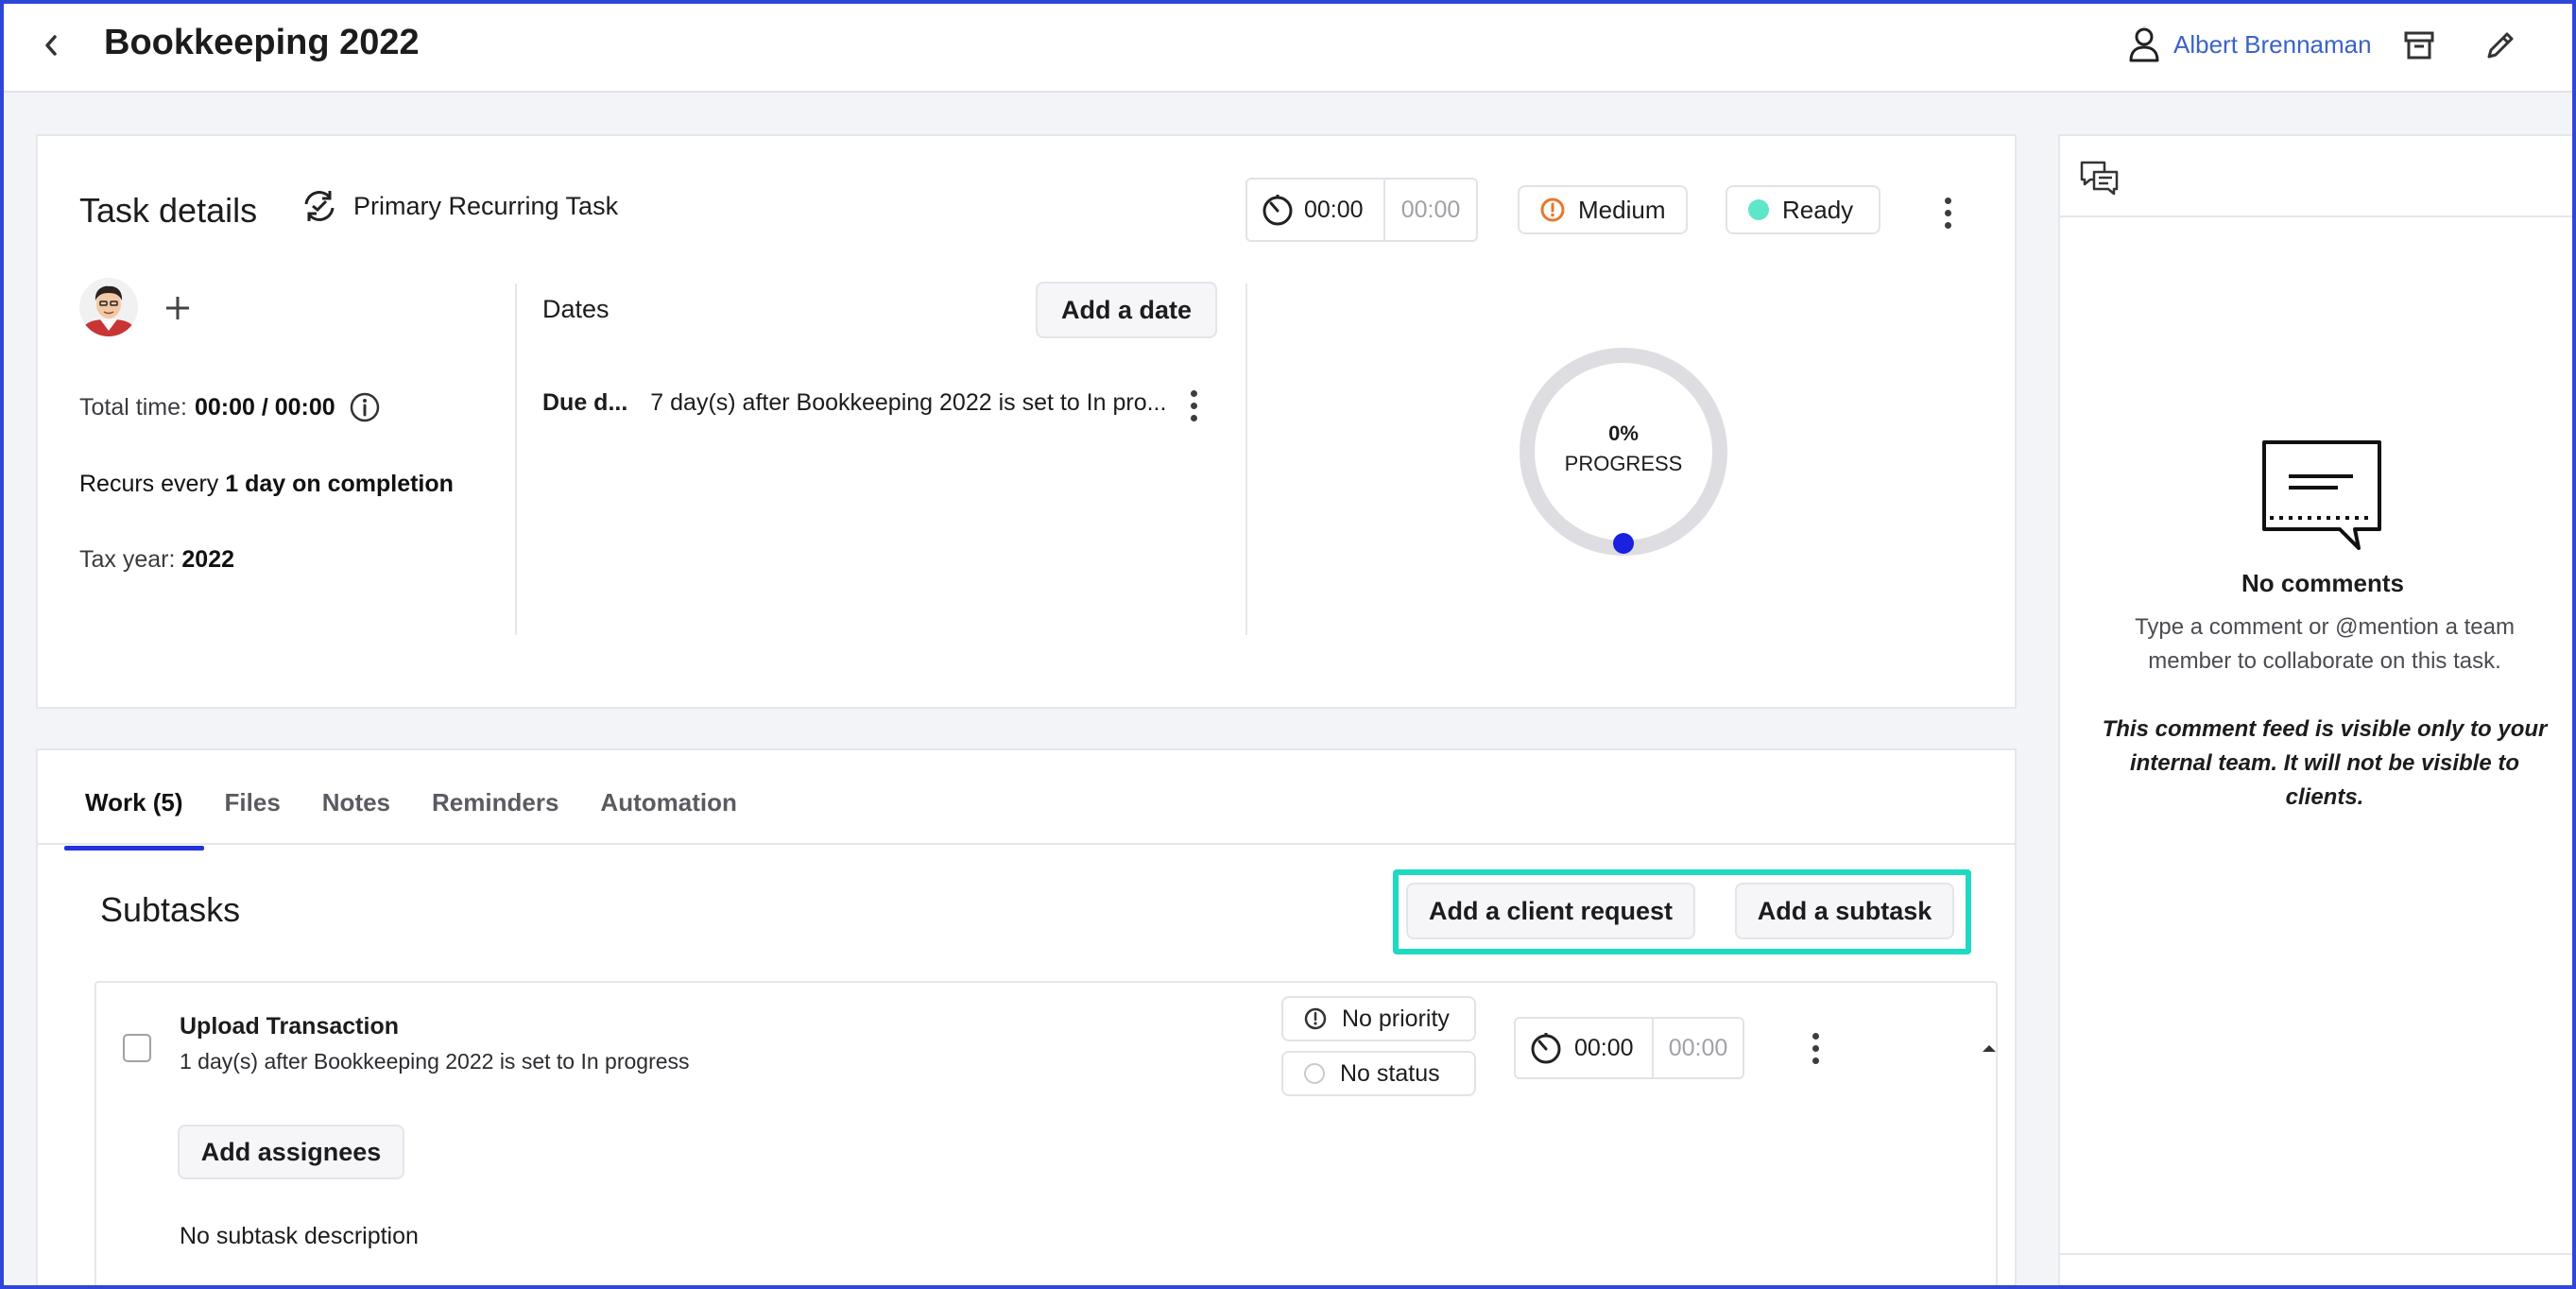  What do you see at coordinates (1947, 212) in the screenshot?
I see `task-more-menu` at bounding box center [1947, 212].